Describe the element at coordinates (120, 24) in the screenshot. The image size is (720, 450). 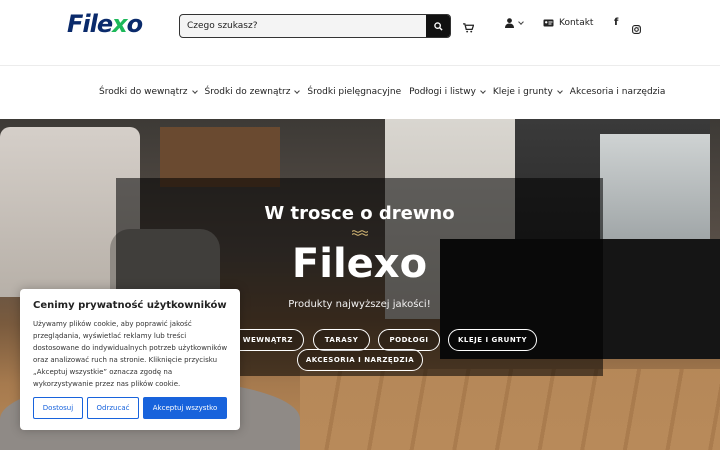
I see `logo-text-x: x` at that location.